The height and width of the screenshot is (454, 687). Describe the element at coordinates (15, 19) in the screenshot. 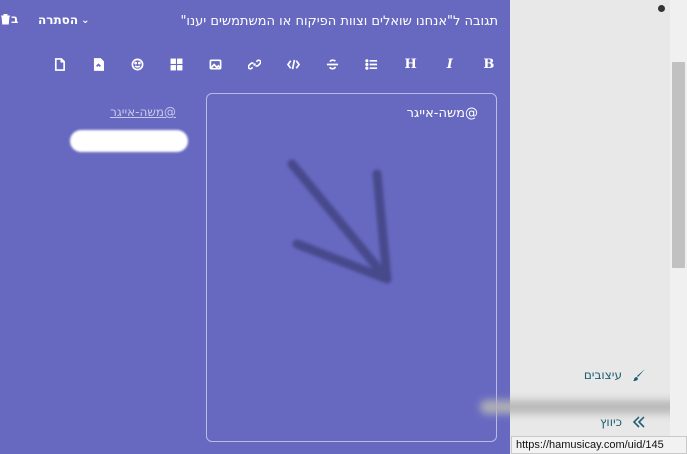

I see `discard-label: ב` at that location.